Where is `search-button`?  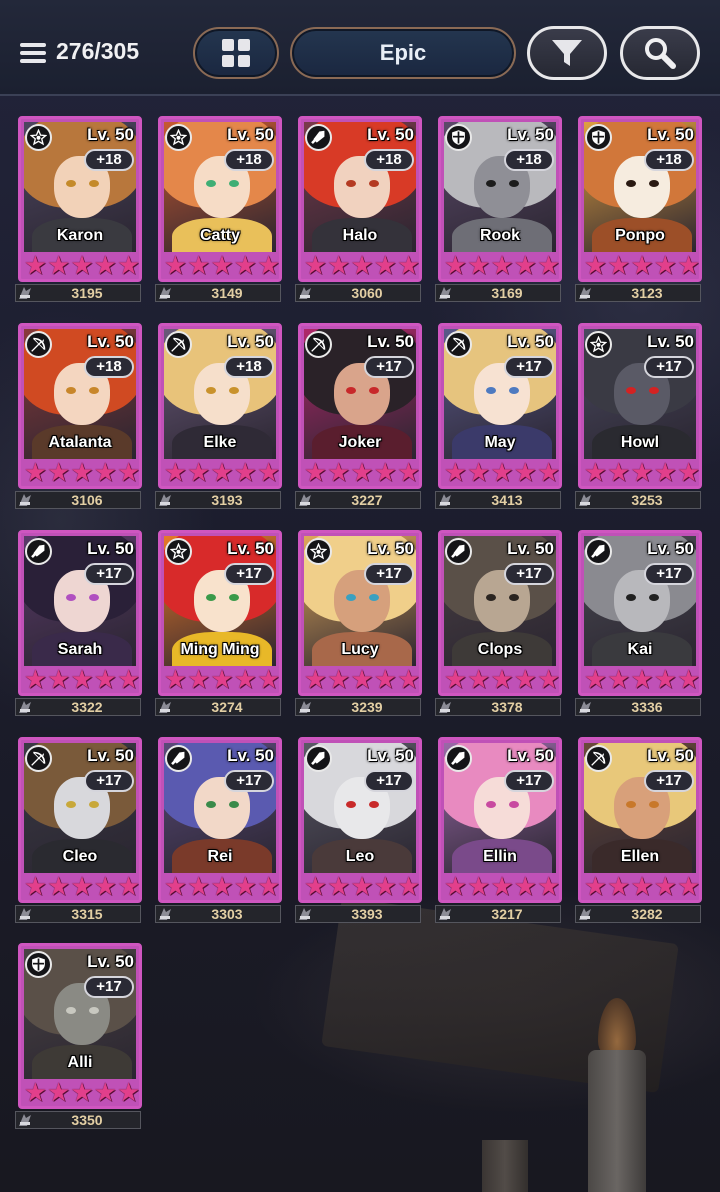 search-button is located at coordinates (660, 53).